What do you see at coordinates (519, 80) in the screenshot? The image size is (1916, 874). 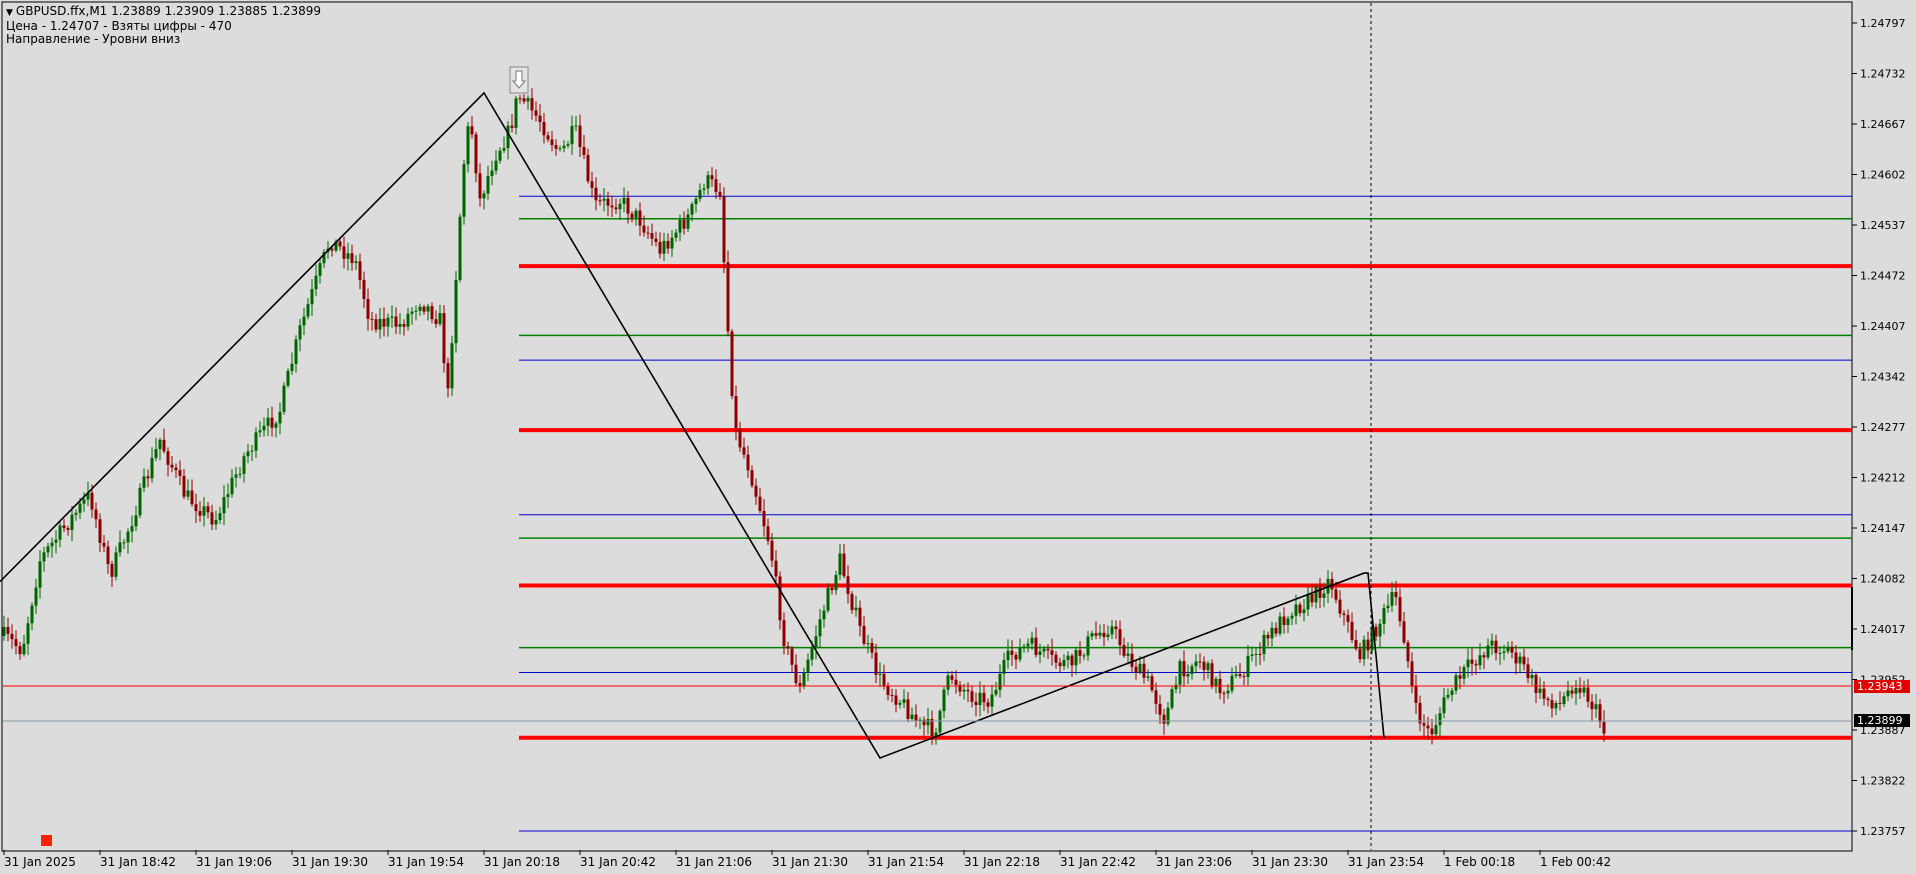 I see `down-arrow-icon` at bounding box center [519, 80].